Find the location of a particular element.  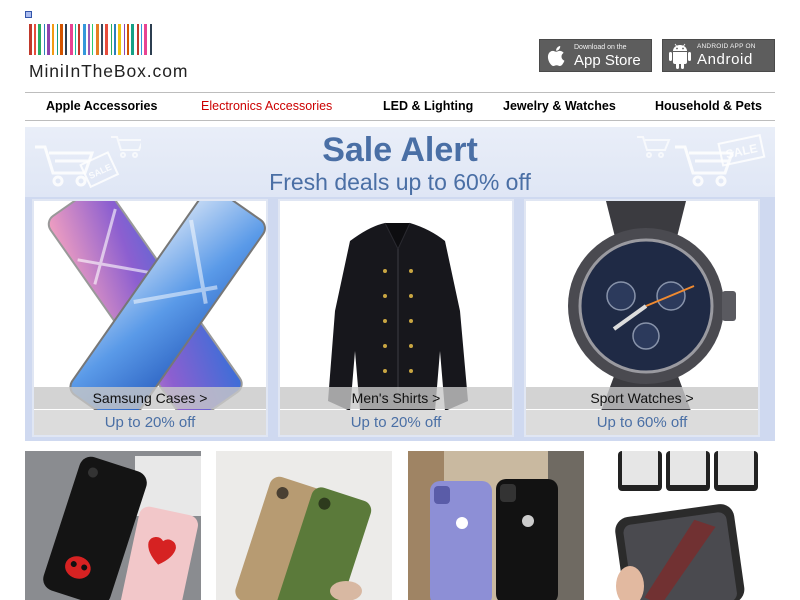

site-logo: MiniInTheBox.com is located at coordinates (122, 52).